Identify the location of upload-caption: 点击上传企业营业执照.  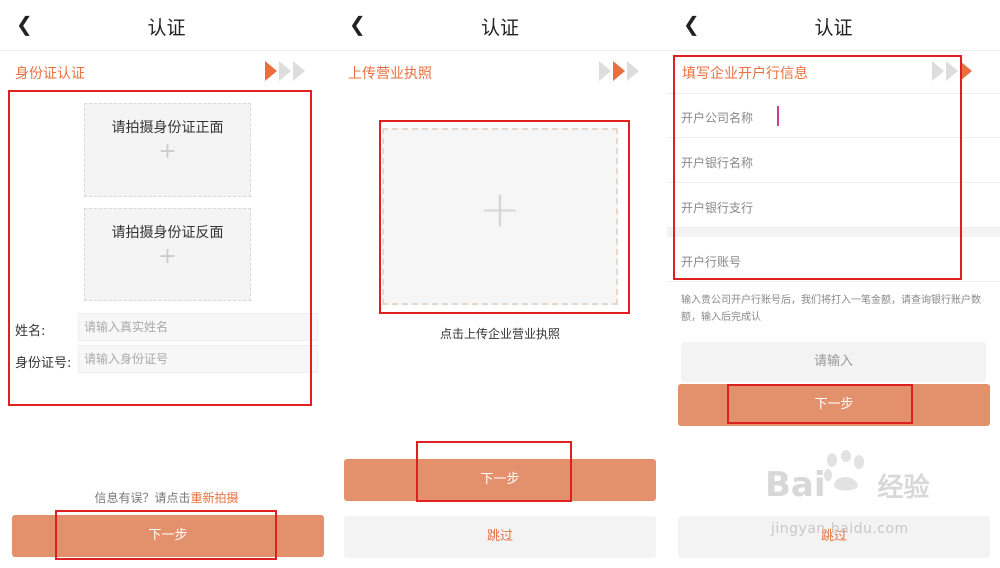
(499, 334).